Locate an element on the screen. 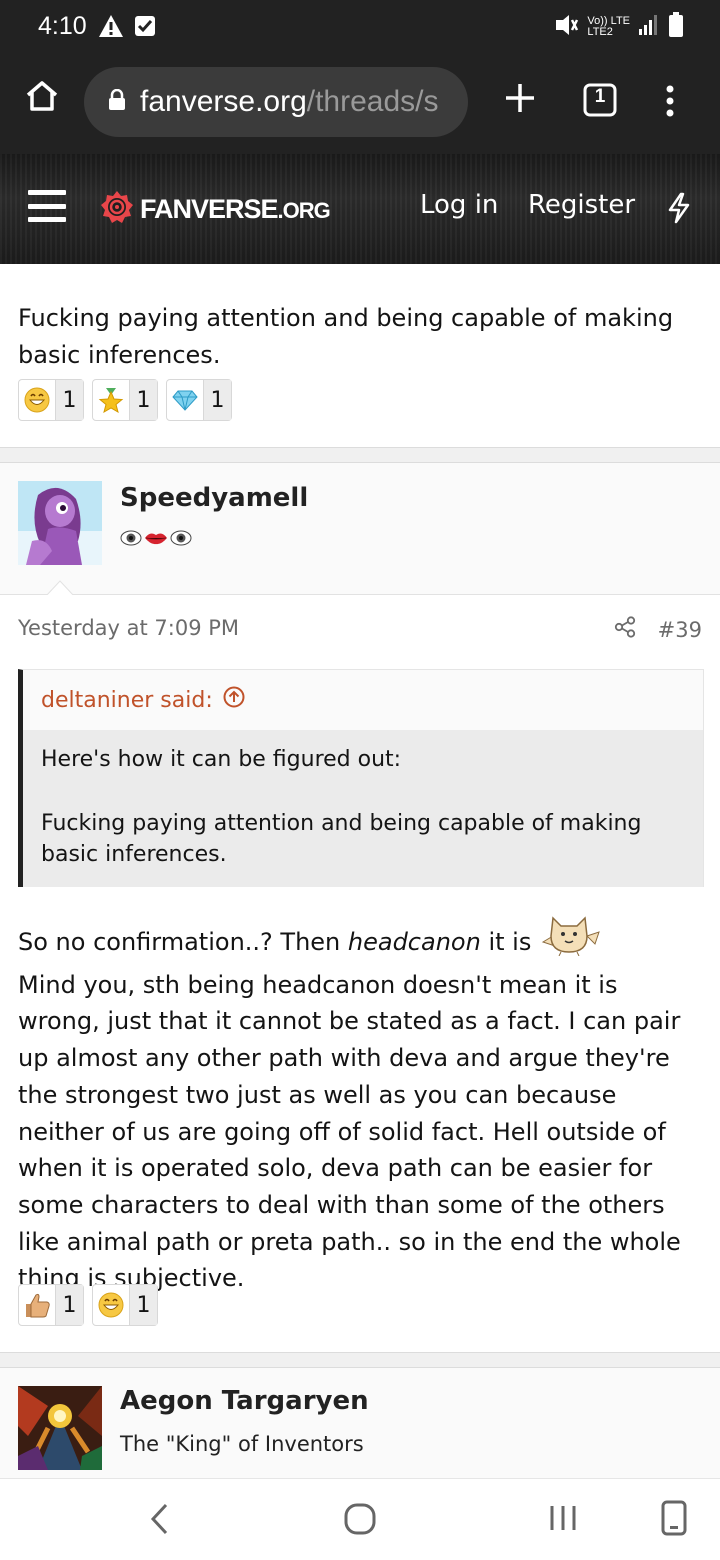 The height and width of the screenshot is (1560, 720). volte-icon: Vo)) LTE LTE2 is located at coordinates (608, 27).